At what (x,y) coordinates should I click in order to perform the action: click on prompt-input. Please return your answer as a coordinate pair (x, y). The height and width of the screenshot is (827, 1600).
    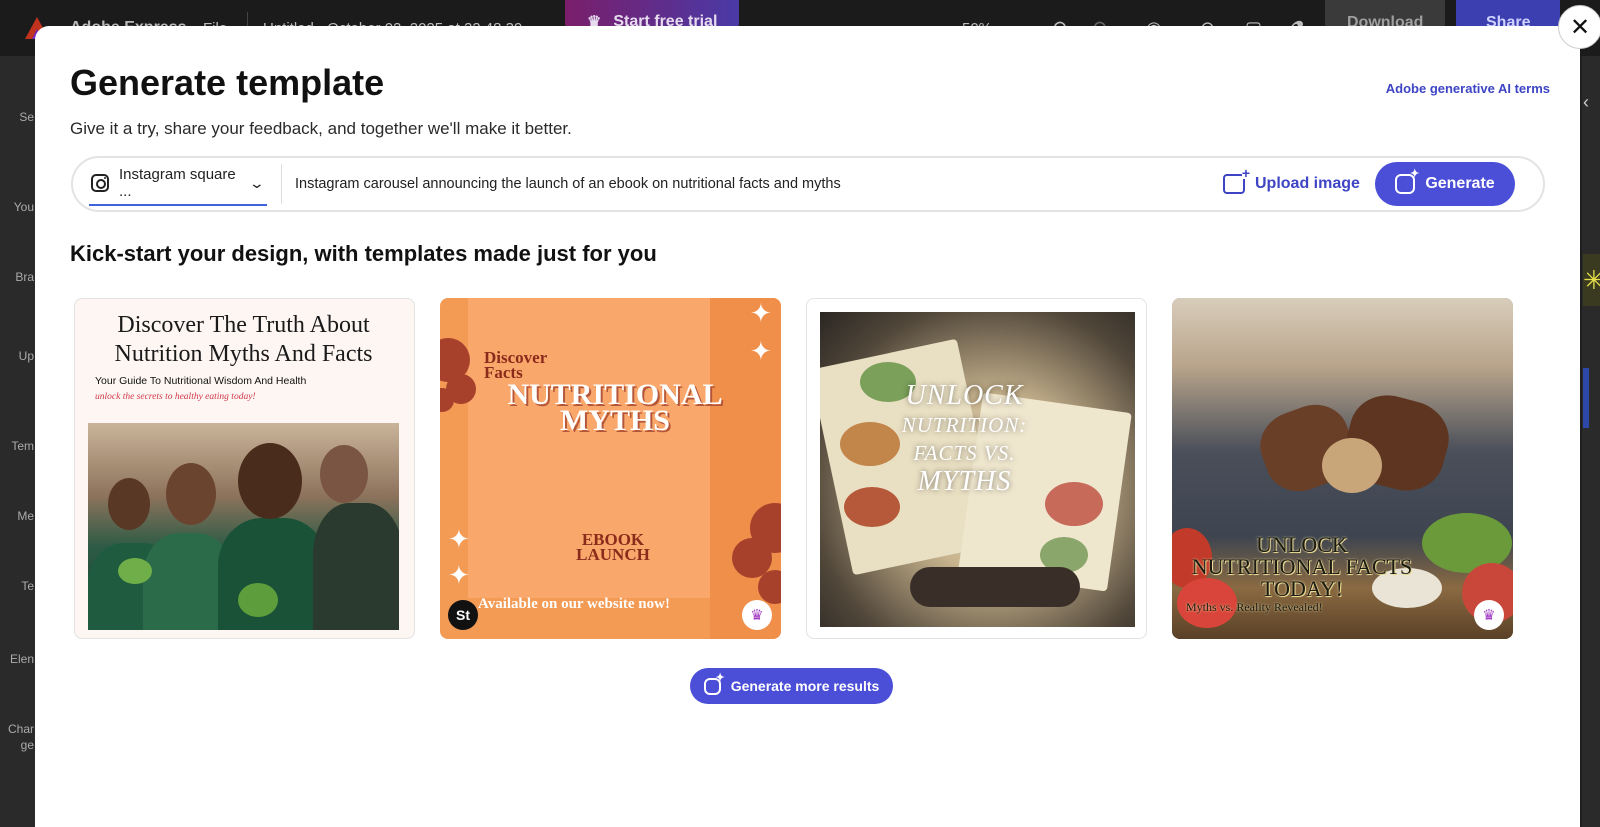
    Looking at the image, I should click on (735, 184).